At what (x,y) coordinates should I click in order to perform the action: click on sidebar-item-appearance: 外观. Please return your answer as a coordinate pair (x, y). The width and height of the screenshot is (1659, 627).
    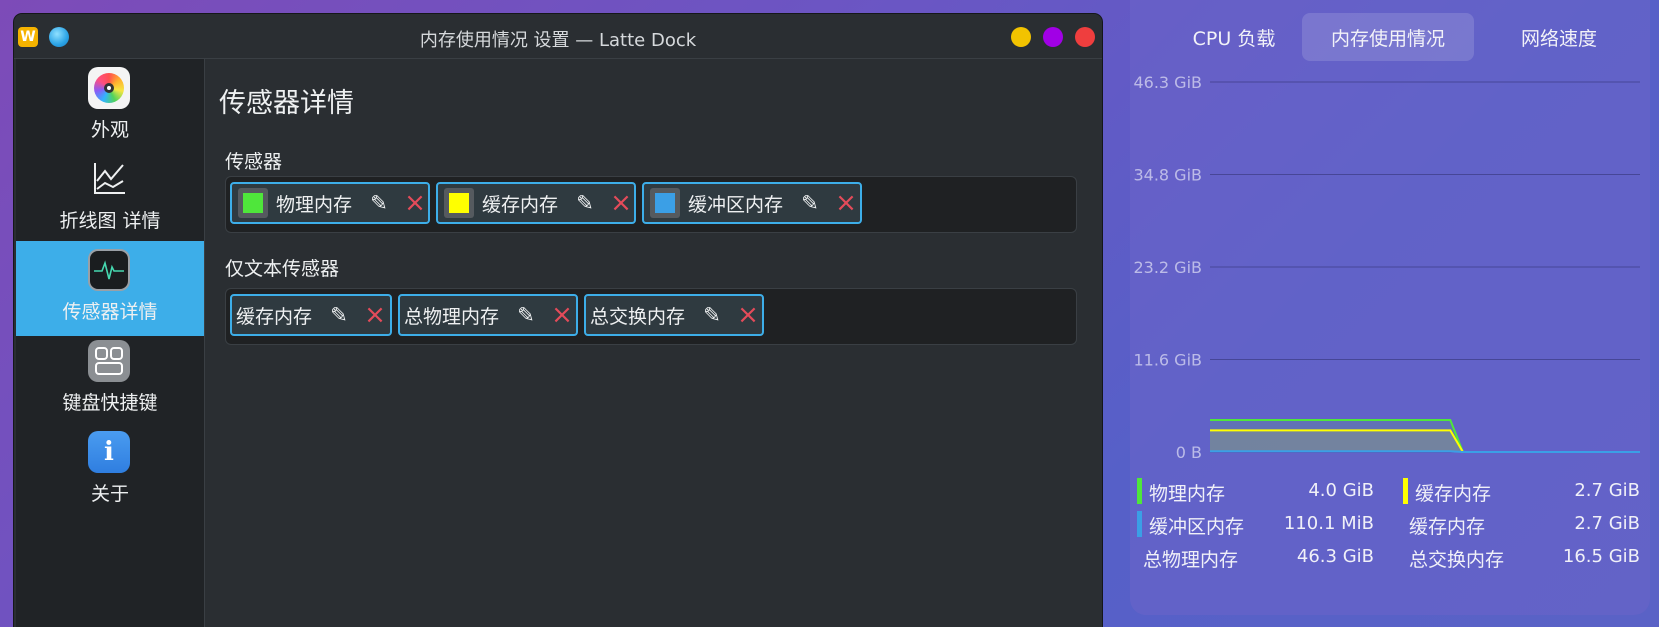
    Looking at the image, I should click on (110, 106).